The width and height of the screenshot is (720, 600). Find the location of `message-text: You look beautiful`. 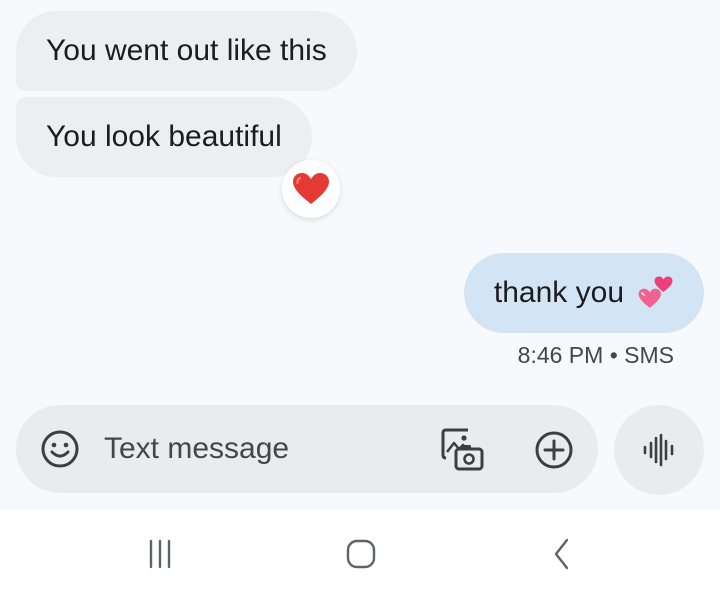

message-text: You look beautiful is located at coordinates (164, 136).